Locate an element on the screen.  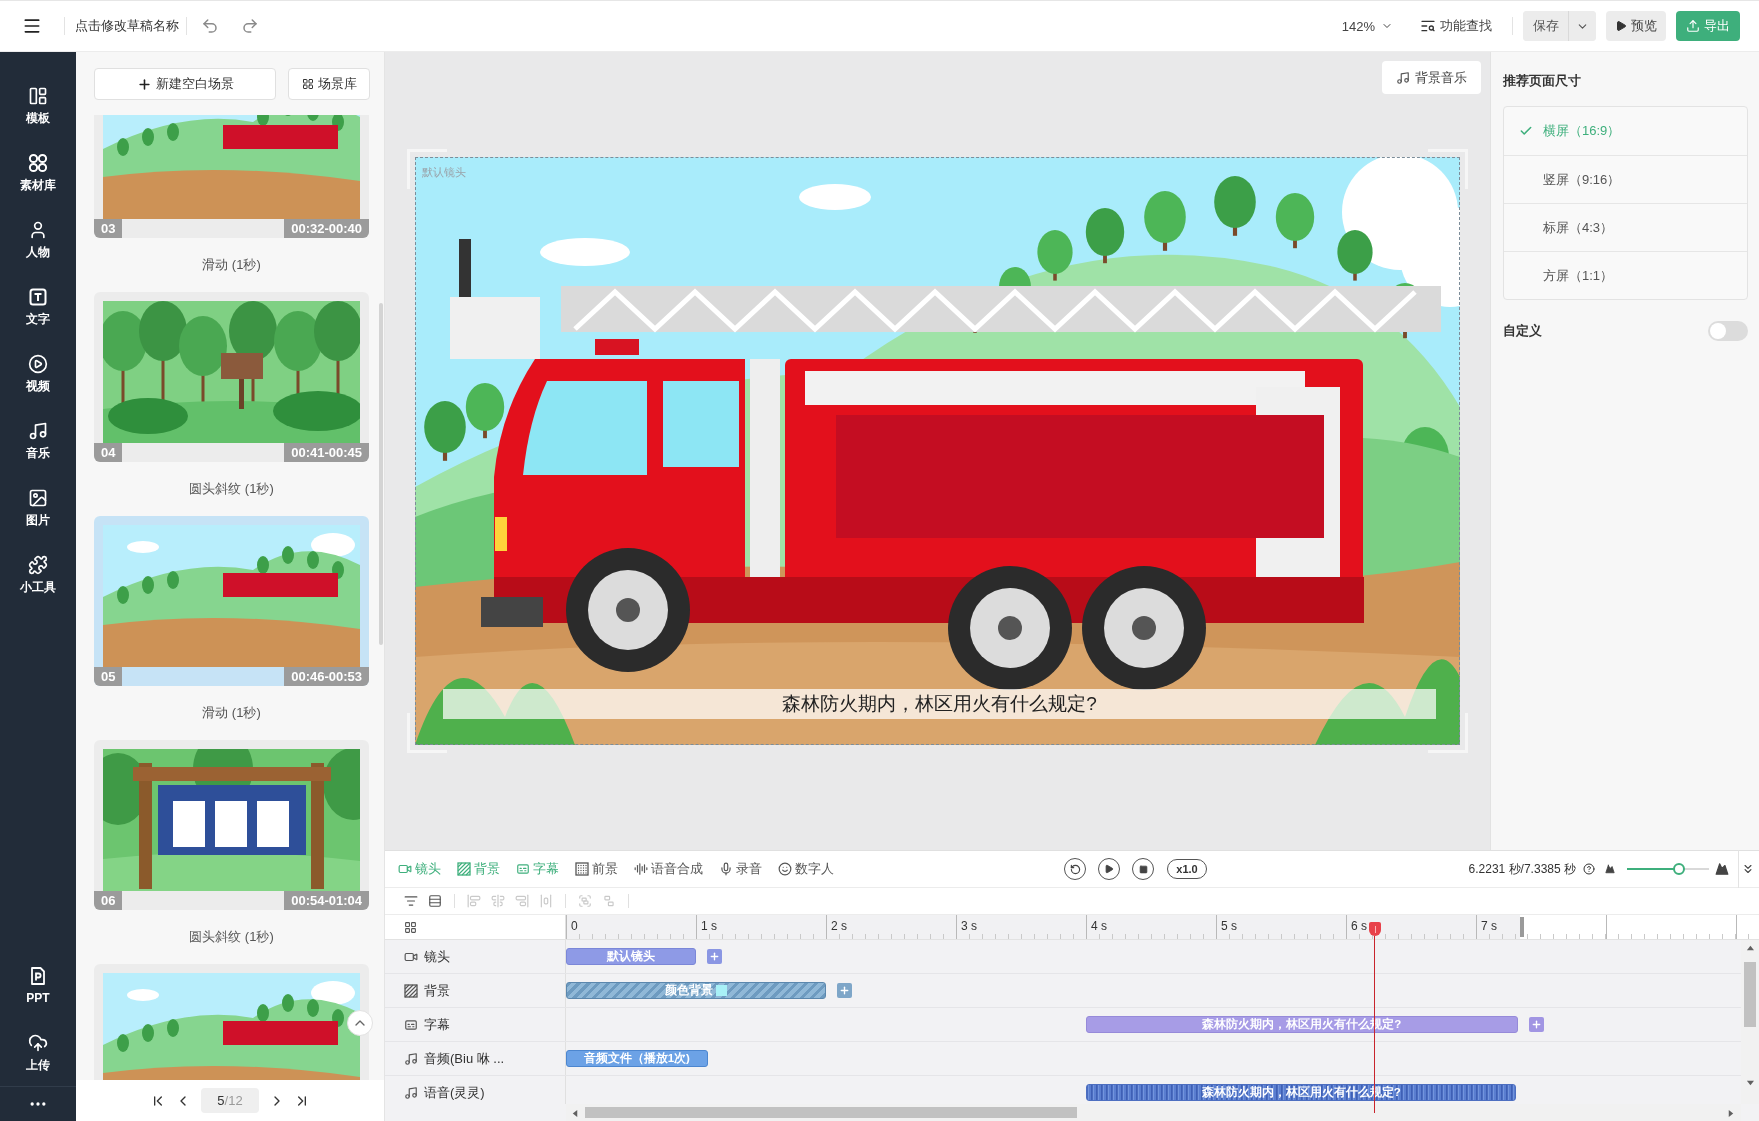
ruler-label: 7 s is located at coordinates (1489, 926).